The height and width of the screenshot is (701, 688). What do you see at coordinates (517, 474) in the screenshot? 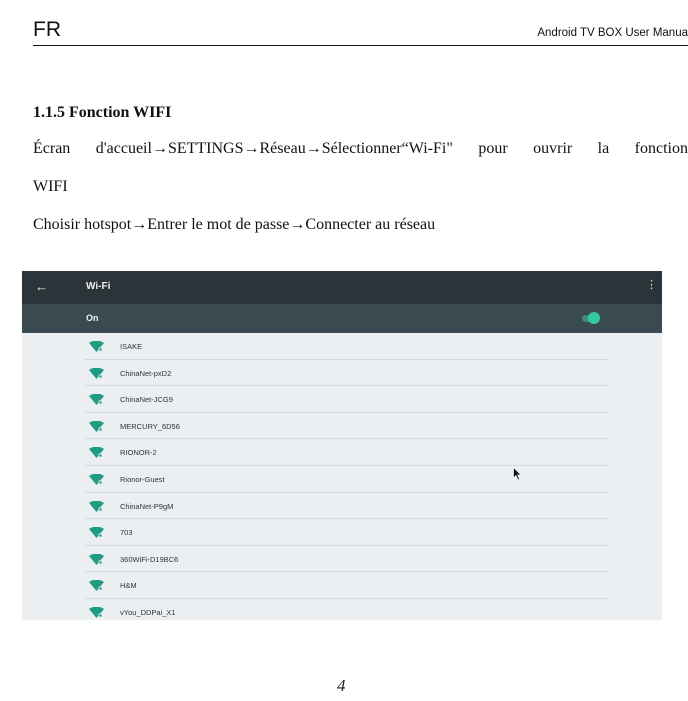
I see `mouse-cursor-icon` at bounding box center [517, 474].